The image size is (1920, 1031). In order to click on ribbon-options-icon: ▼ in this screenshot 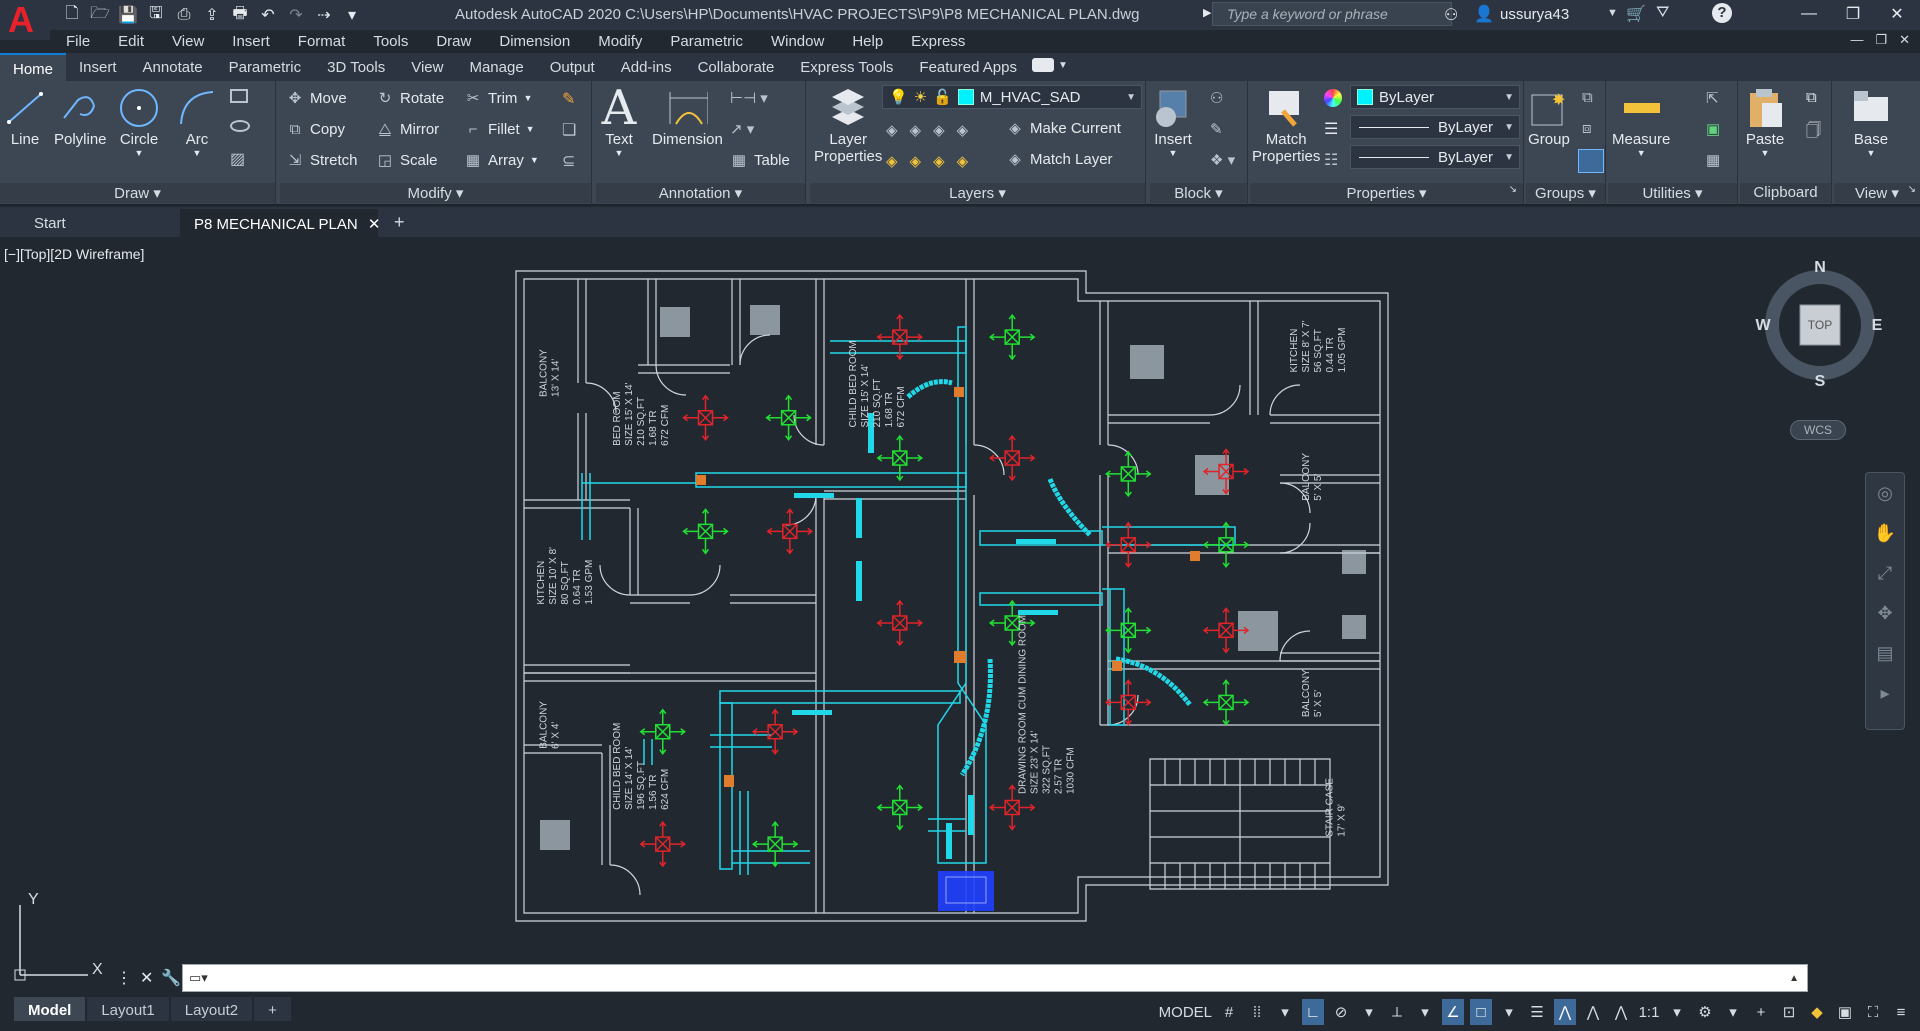, I will do `click(1063, 65)`.